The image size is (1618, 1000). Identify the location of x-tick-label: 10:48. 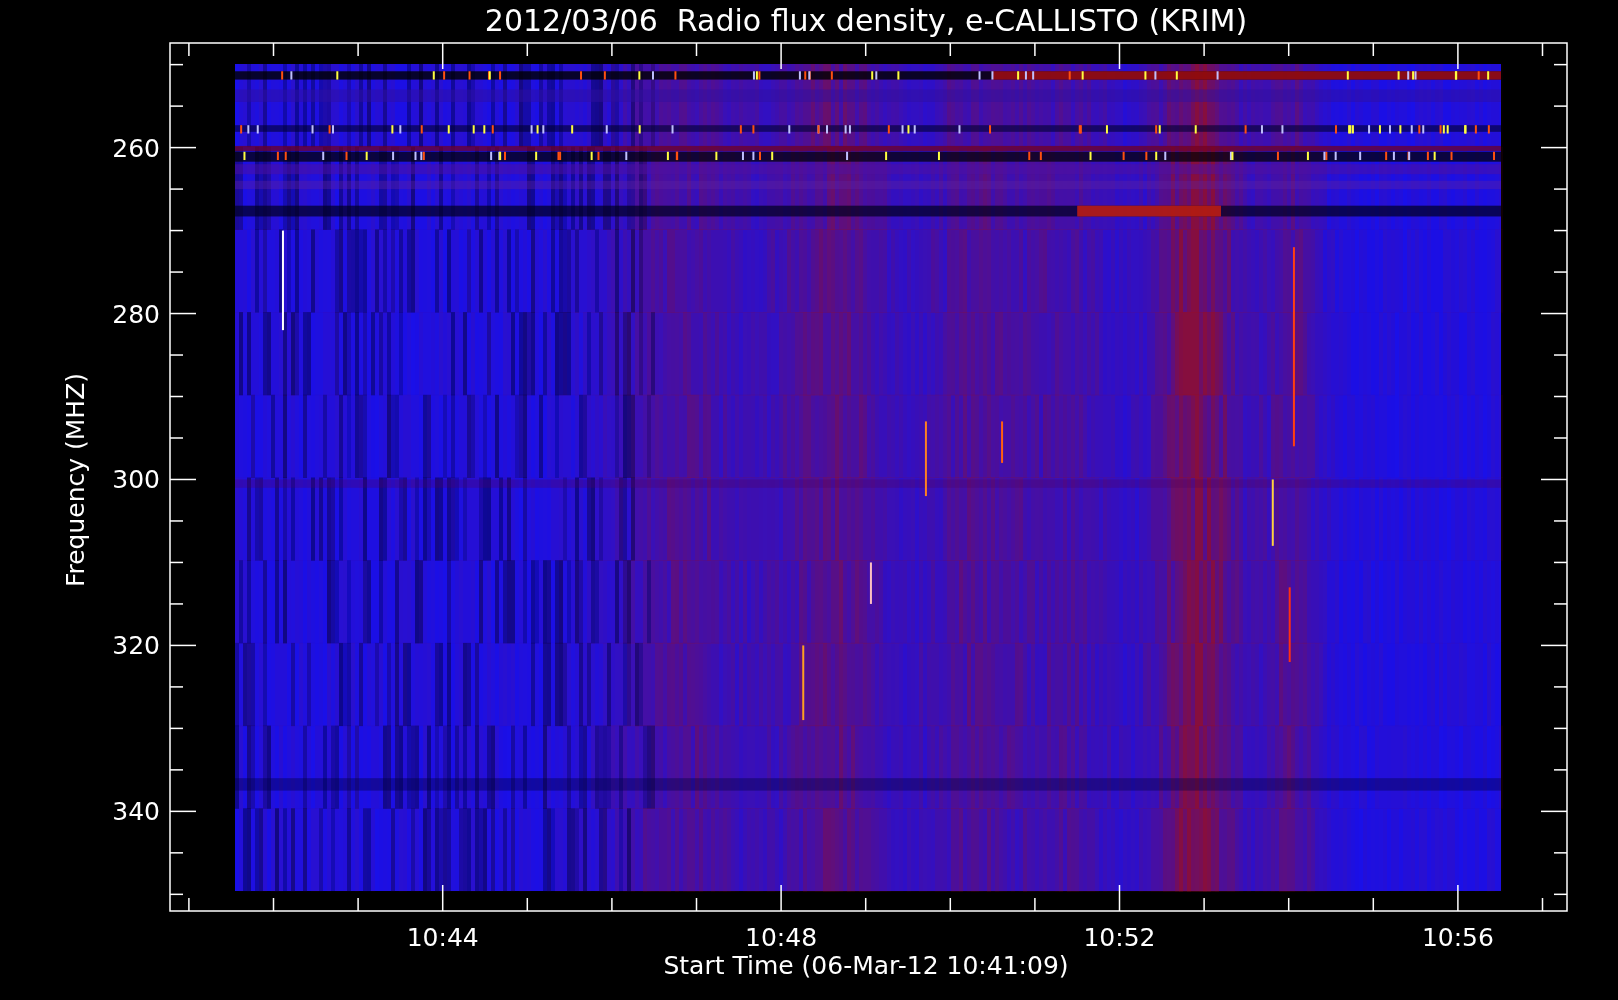
(781, 937).